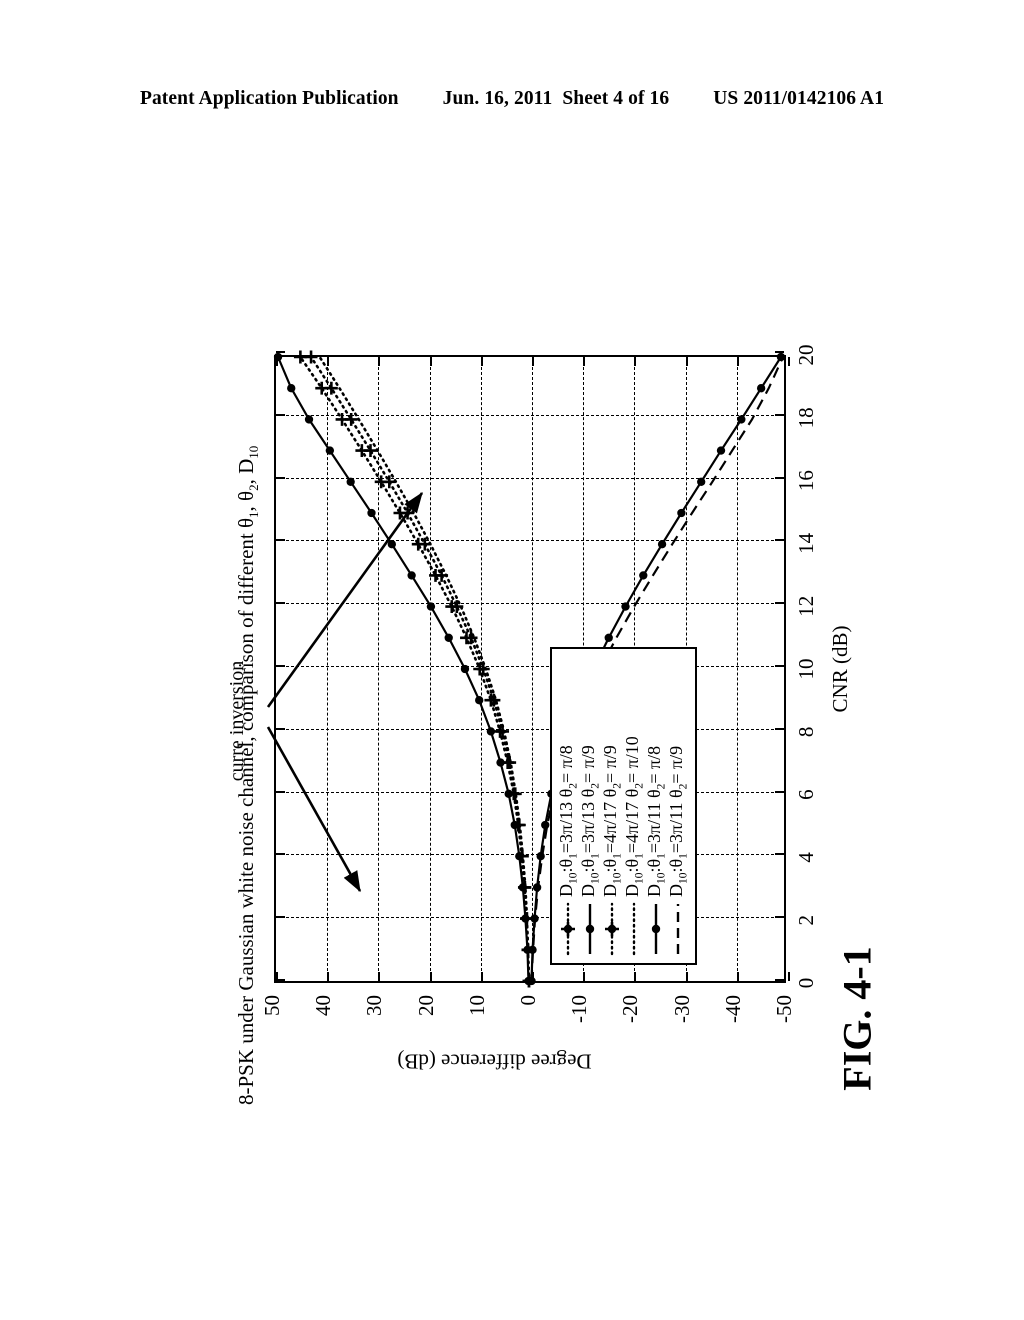  I want to click on legend-label: D10:θ1=3π/13 θ2= π/9, so click(590, 821).